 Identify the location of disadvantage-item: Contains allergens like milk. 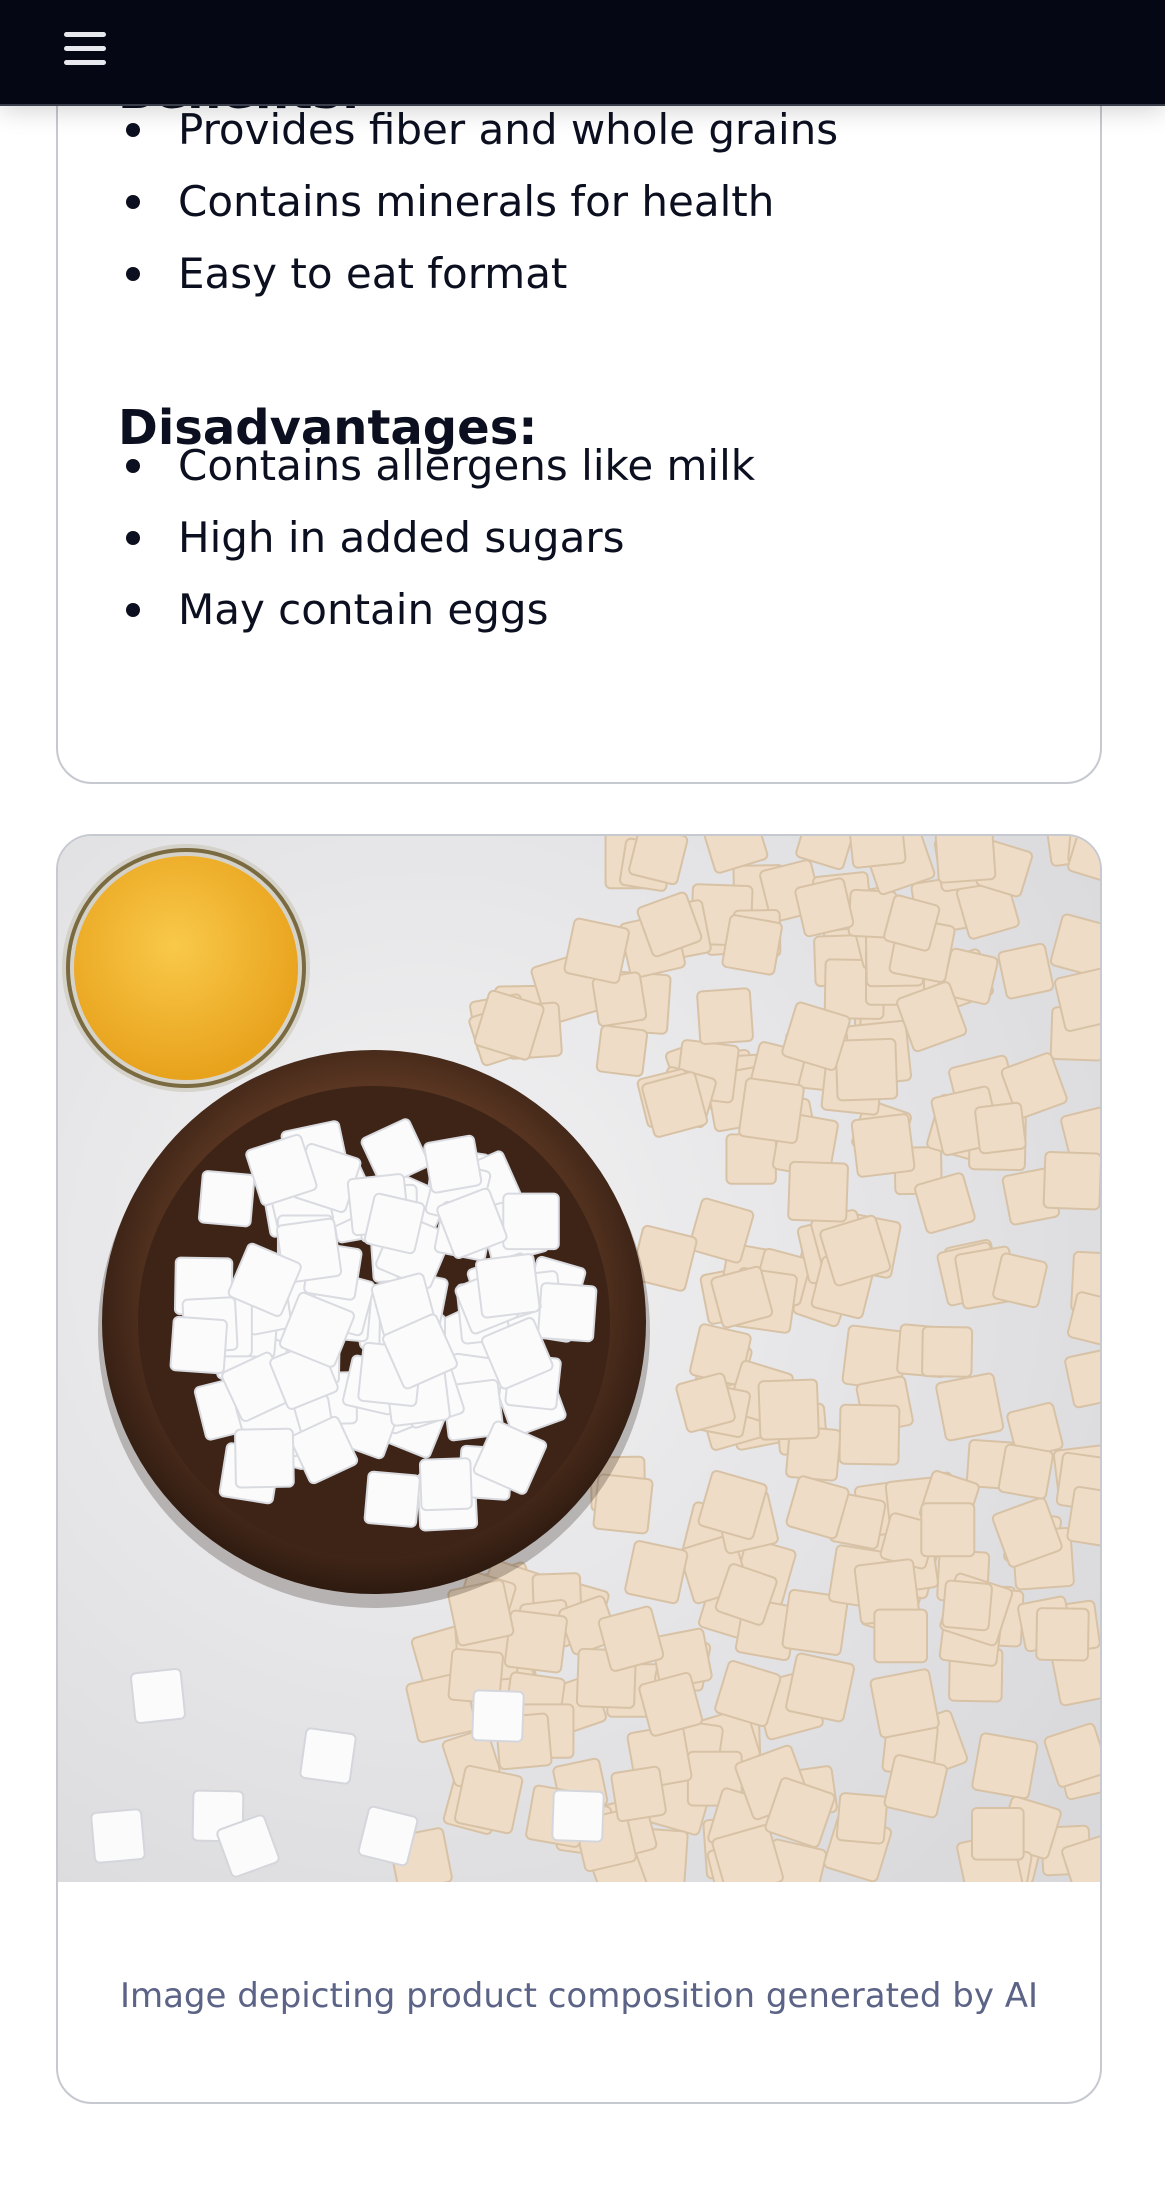
(436, 466).